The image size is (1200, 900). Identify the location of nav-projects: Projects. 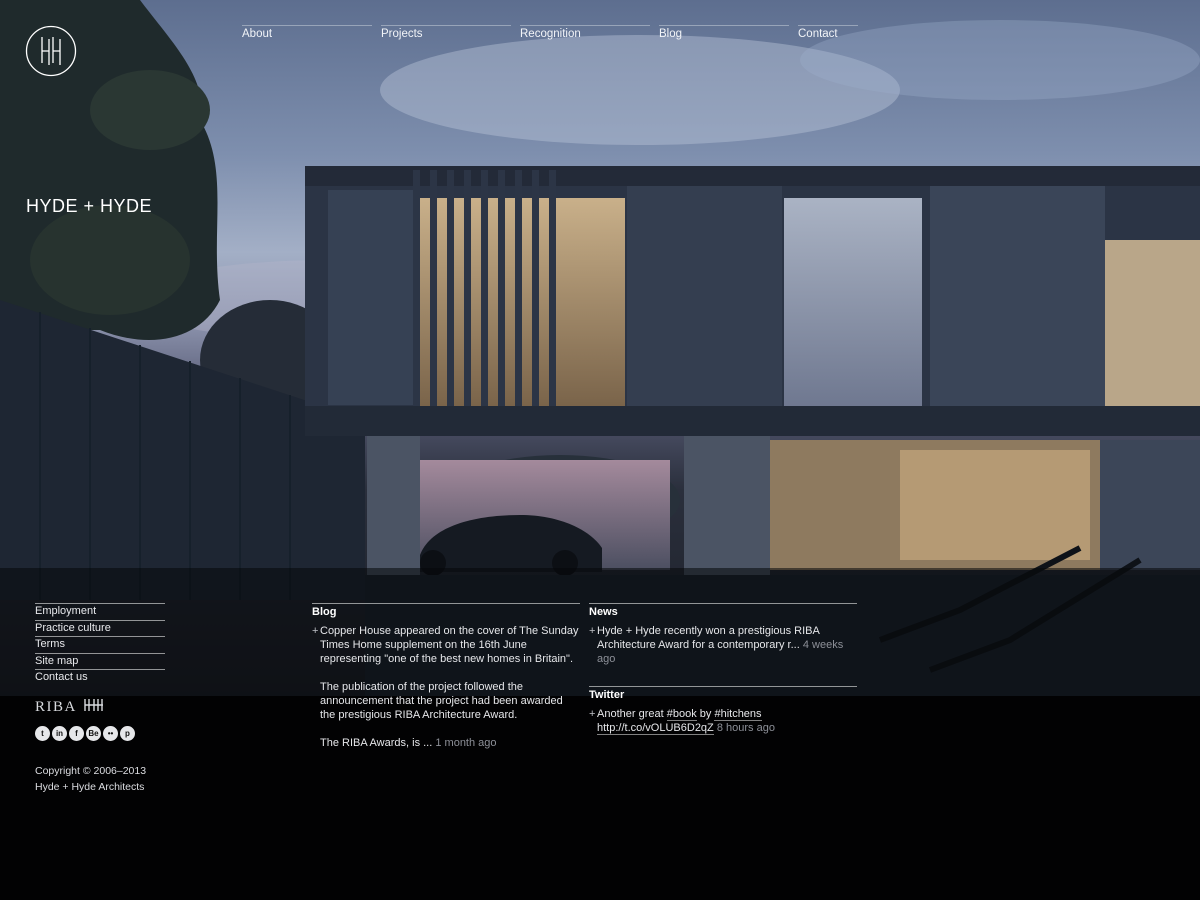
(446, 32).